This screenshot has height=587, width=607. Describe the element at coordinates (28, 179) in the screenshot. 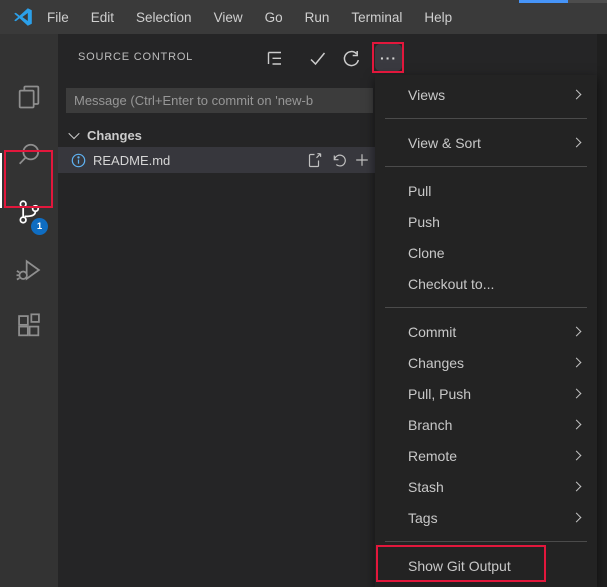

I see `annotation-box-source-control` at that location.